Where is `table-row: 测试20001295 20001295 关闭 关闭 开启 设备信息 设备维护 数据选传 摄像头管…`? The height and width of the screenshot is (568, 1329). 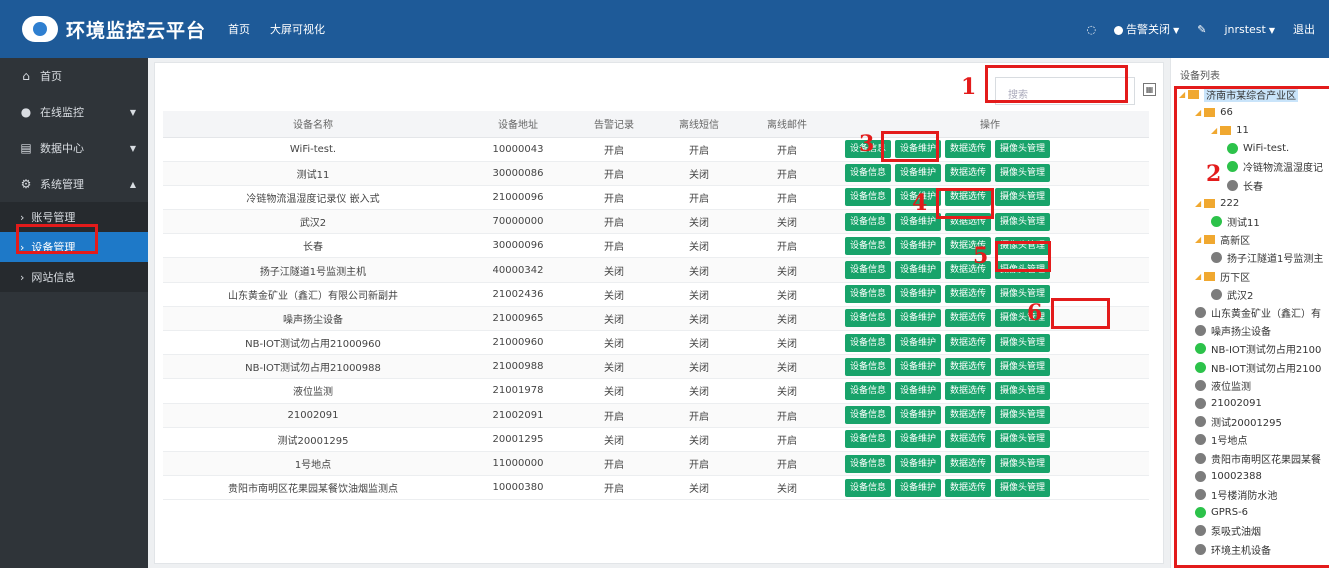
table-row: 测试20001295 20001295 关闭 关闭 开启 设备信息 设备维护 数据选传 摄像头管… is located at coordinates (656, 439).